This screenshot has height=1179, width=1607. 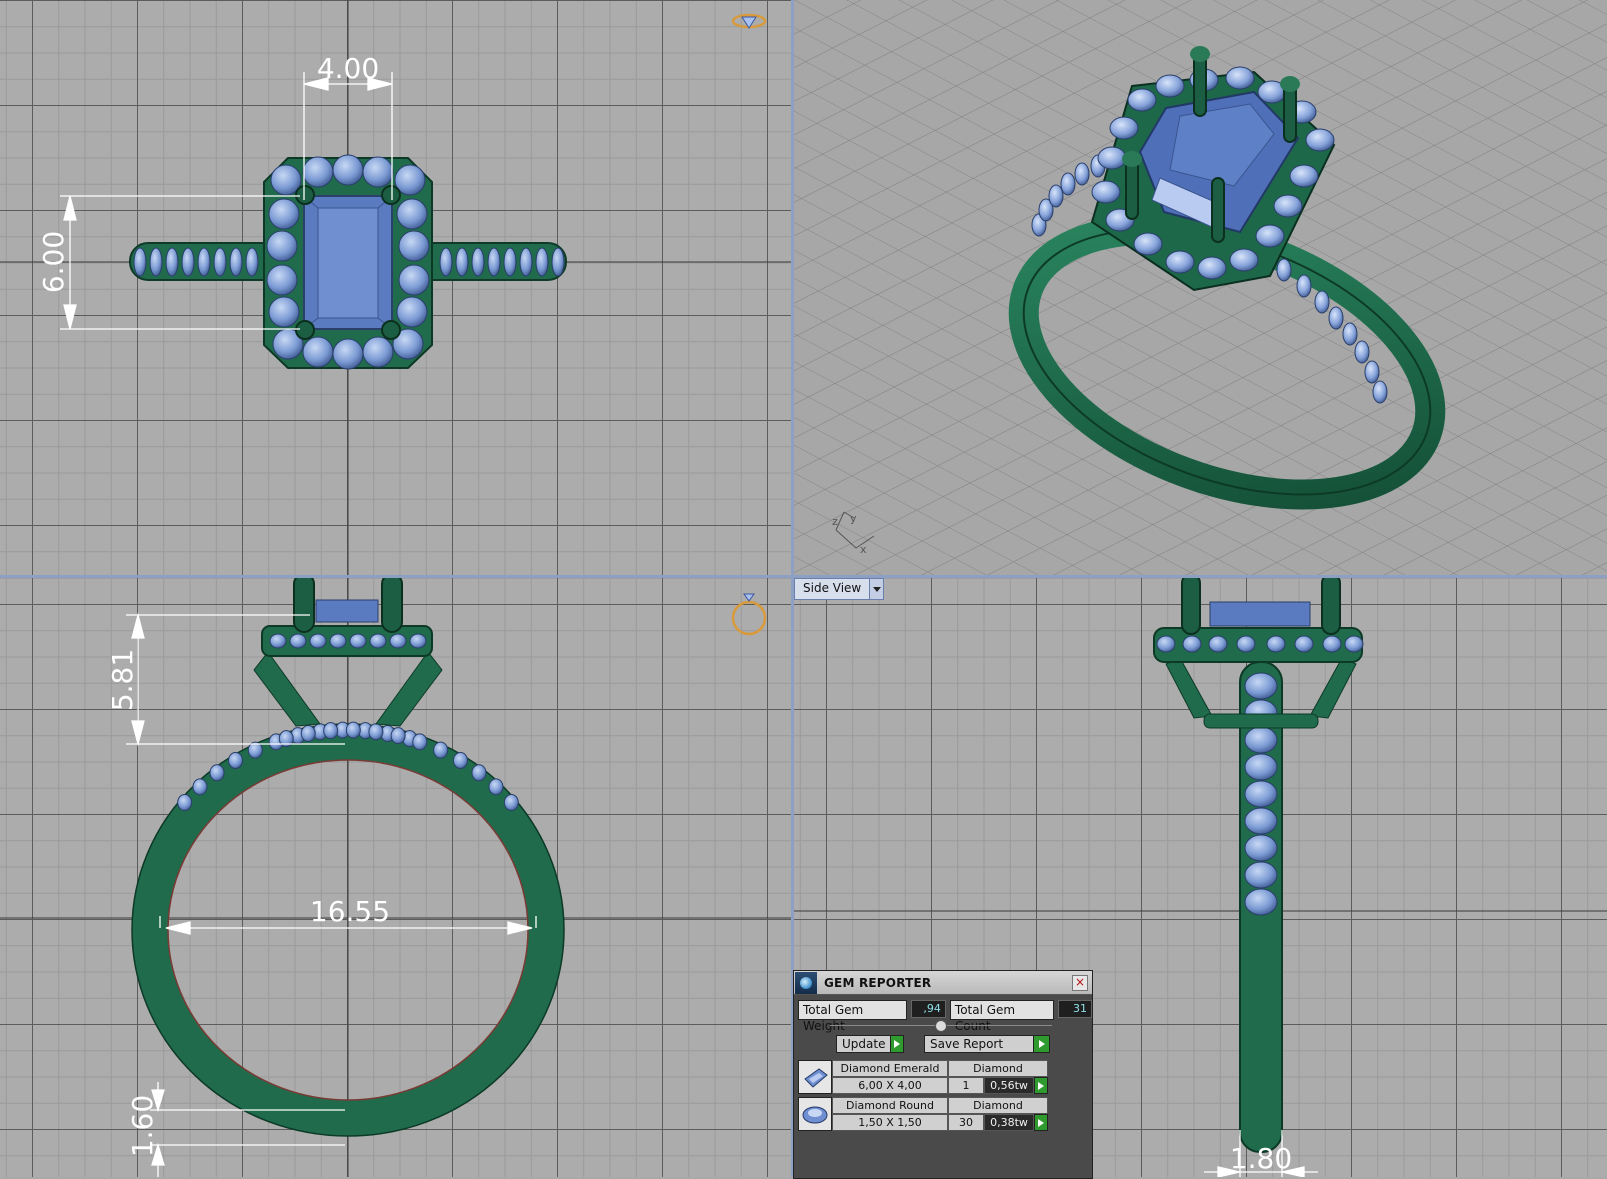 What do you see at coordinates (815, 1114) in the screenshot?
I see `round-cut-gem-icon` at bounding box center [815, 1114].